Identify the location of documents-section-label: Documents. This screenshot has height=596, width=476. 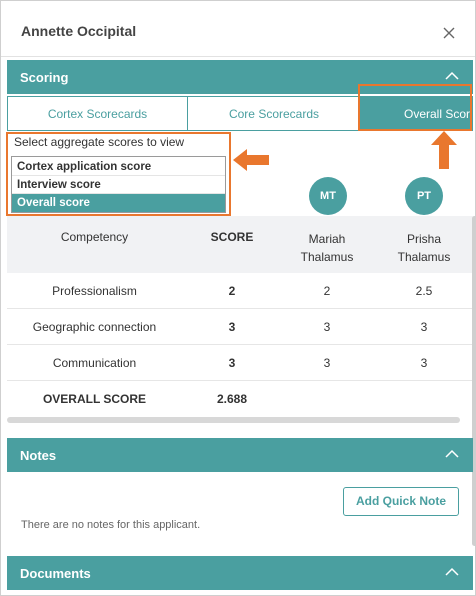
(55, 573).